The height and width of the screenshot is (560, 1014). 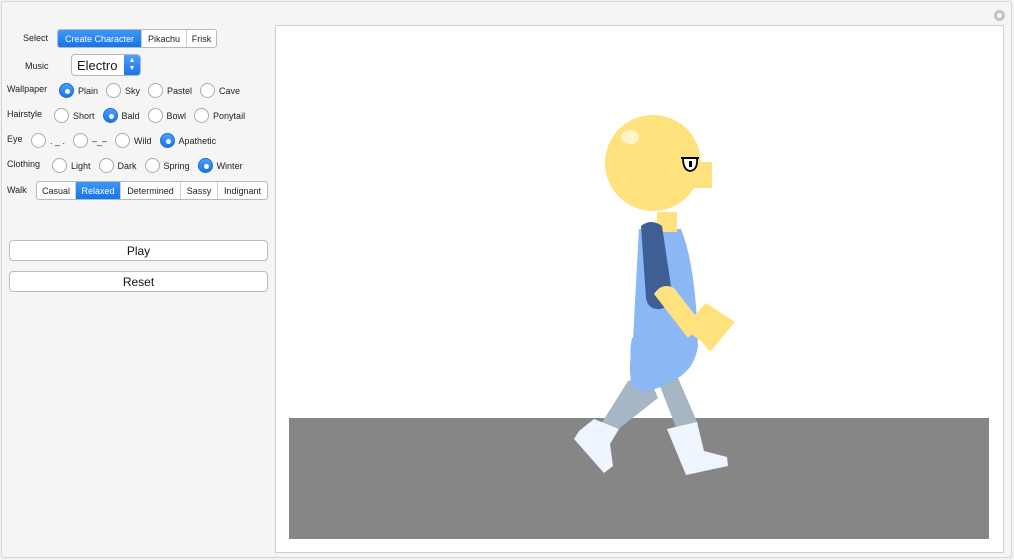 What do you see at coordinates (197, 140) in the screenshot?
I see `eye-option-label: Apathetic` at bounding box center [197, 140].